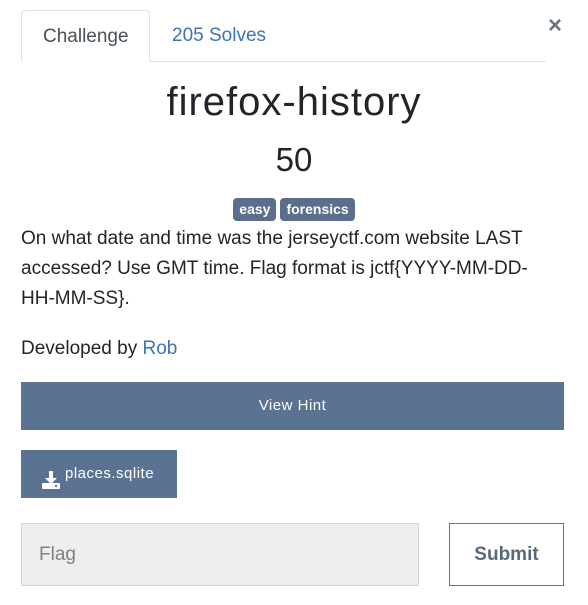 The height and width of the screenshot is (605, 588). I want to click on challenge-points: 50, so click(294, 159).